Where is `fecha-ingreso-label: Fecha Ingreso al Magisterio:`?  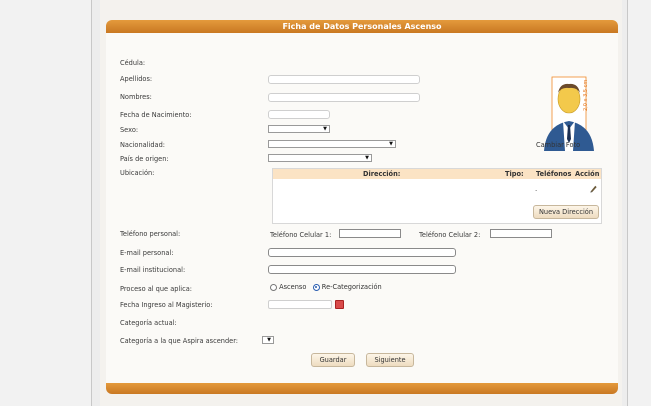 fecha-ingreso-label: Fecha Ingreso al Magisterio: is located at coordinates (166, 305).